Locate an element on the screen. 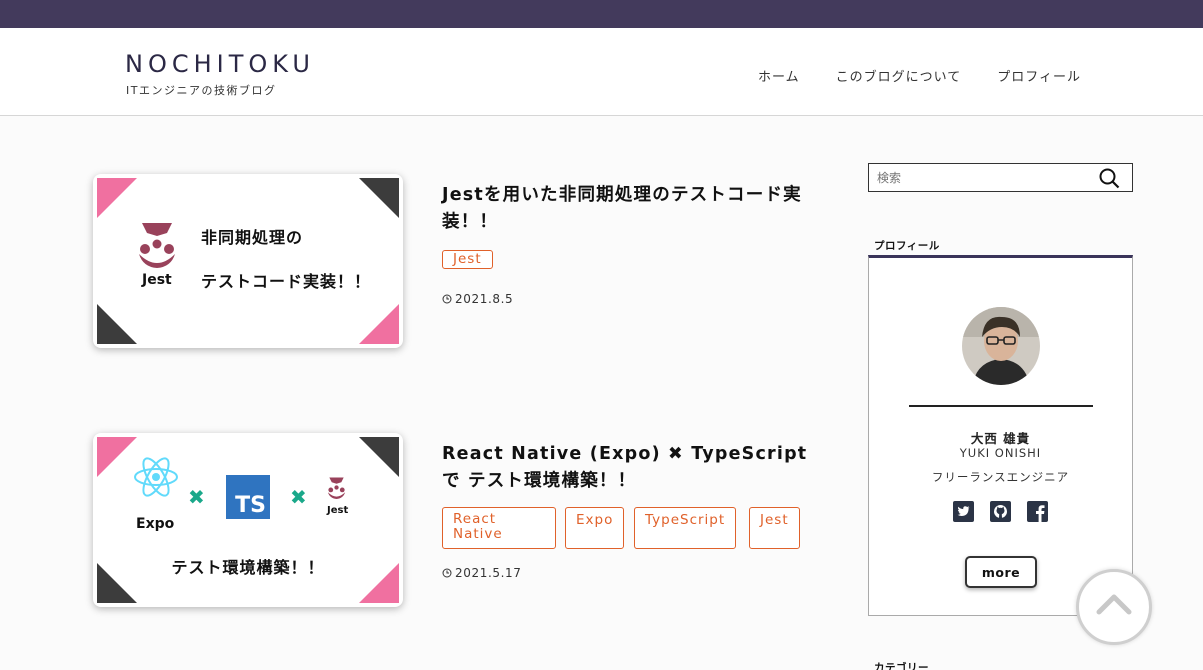 Image resolution: width=1203 pixels, height=670 pixels. thumb-cross-1: ✖ is located at coordinates (196, 497).